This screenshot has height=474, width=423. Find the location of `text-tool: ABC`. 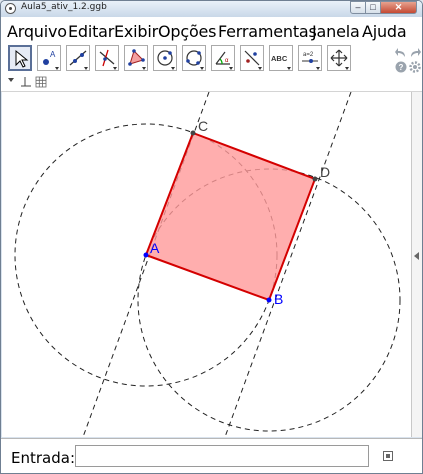

text-tool: ABC is located at coordinates (281, 58).